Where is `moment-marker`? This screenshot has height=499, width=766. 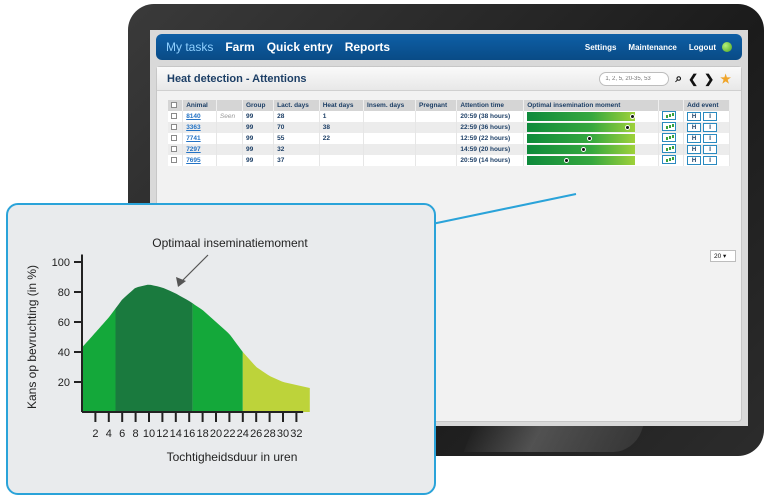 moment-marker is located at coordinates (584, 149).